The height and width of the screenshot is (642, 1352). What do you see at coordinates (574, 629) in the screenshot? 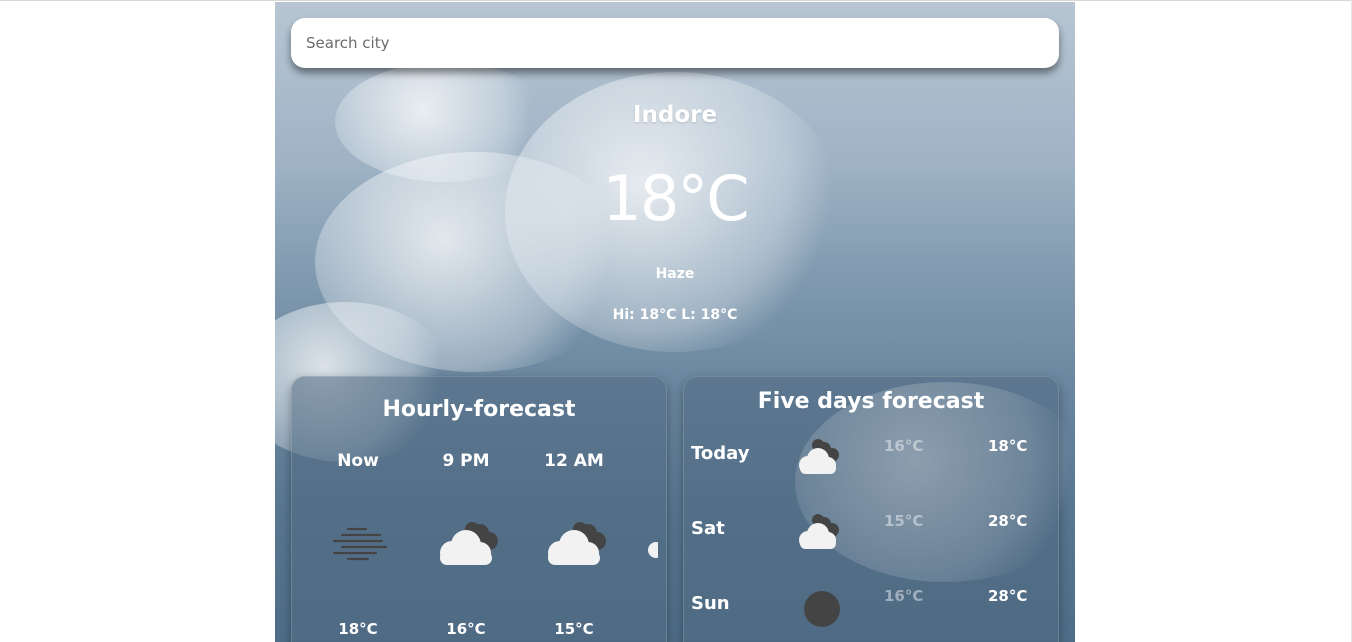
I see `hour-temperature: 15°C` at bounding box center [574, 629].